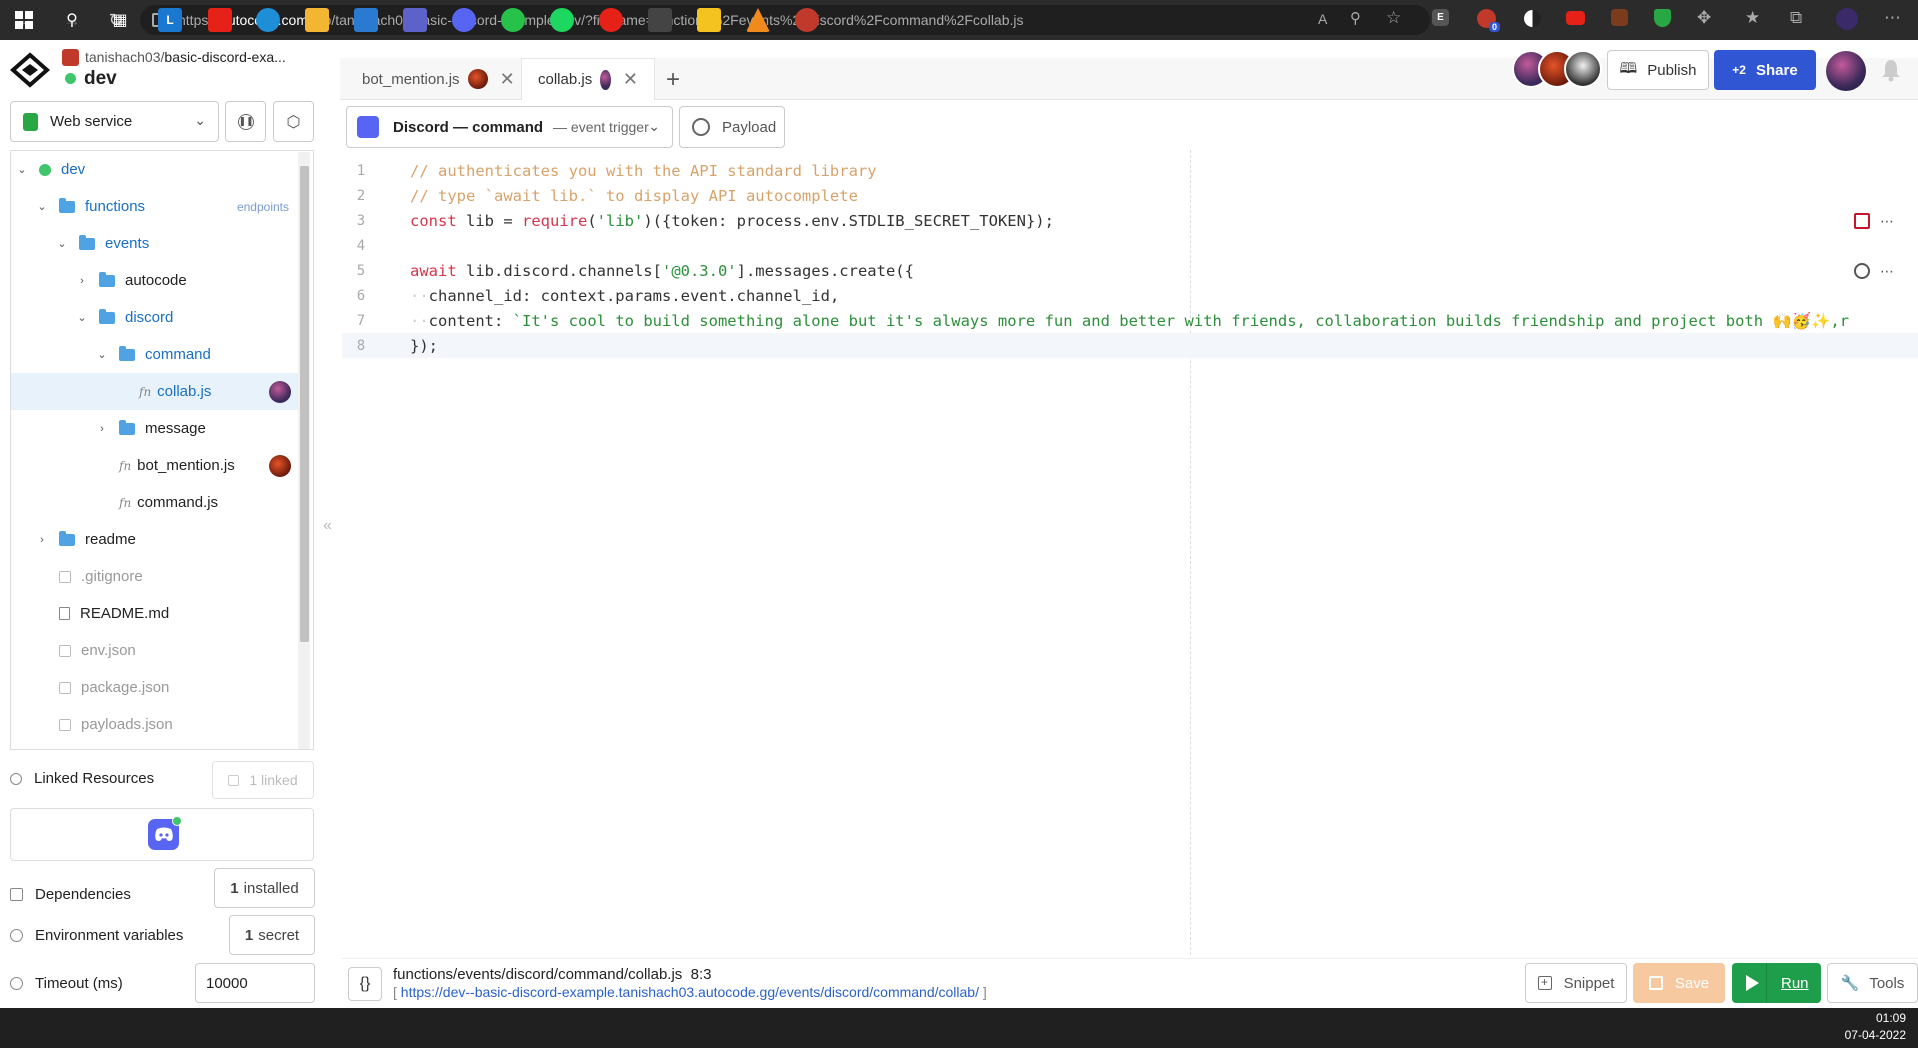 This screenshot has width=1918, height=1048. Describe the element at coordinates (660, 20) in the screenshot. I see `app-terminal-icon` at that location.